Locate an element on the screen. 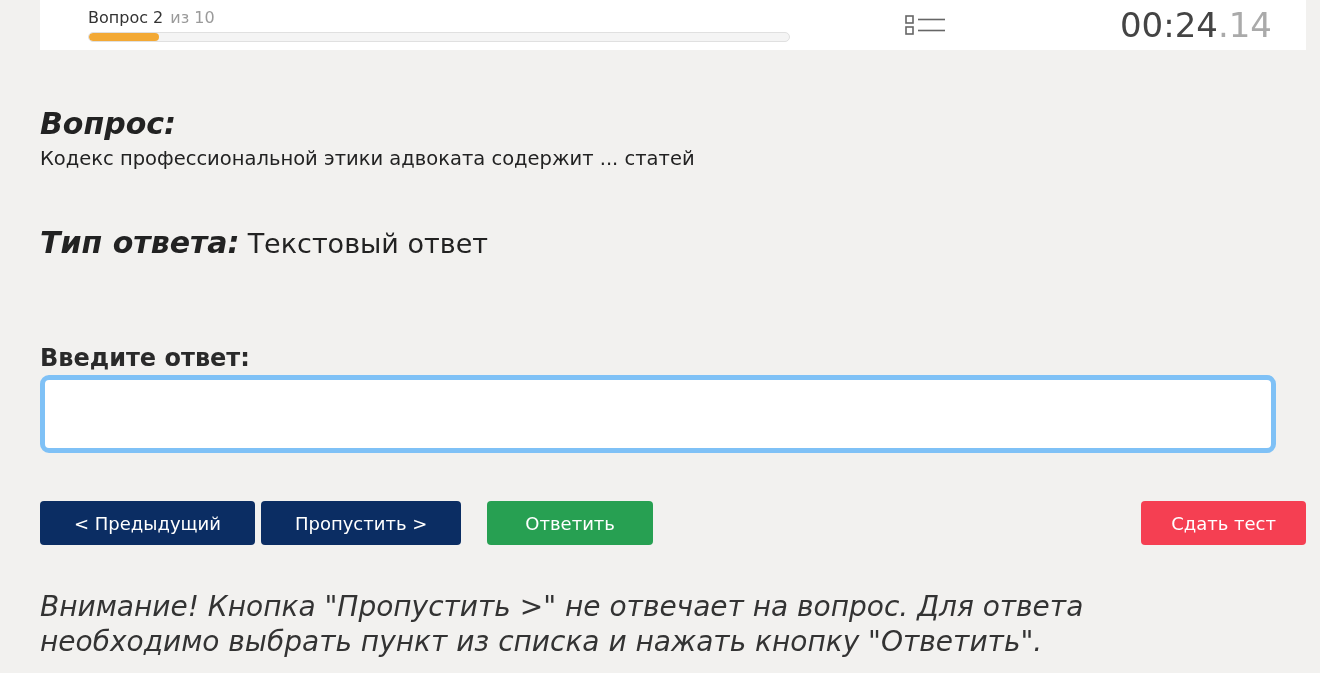 Image resolution: width=1320 pixels, height=673 pixels. timer-fraction: .14 is located at coordinates (1244, 25).